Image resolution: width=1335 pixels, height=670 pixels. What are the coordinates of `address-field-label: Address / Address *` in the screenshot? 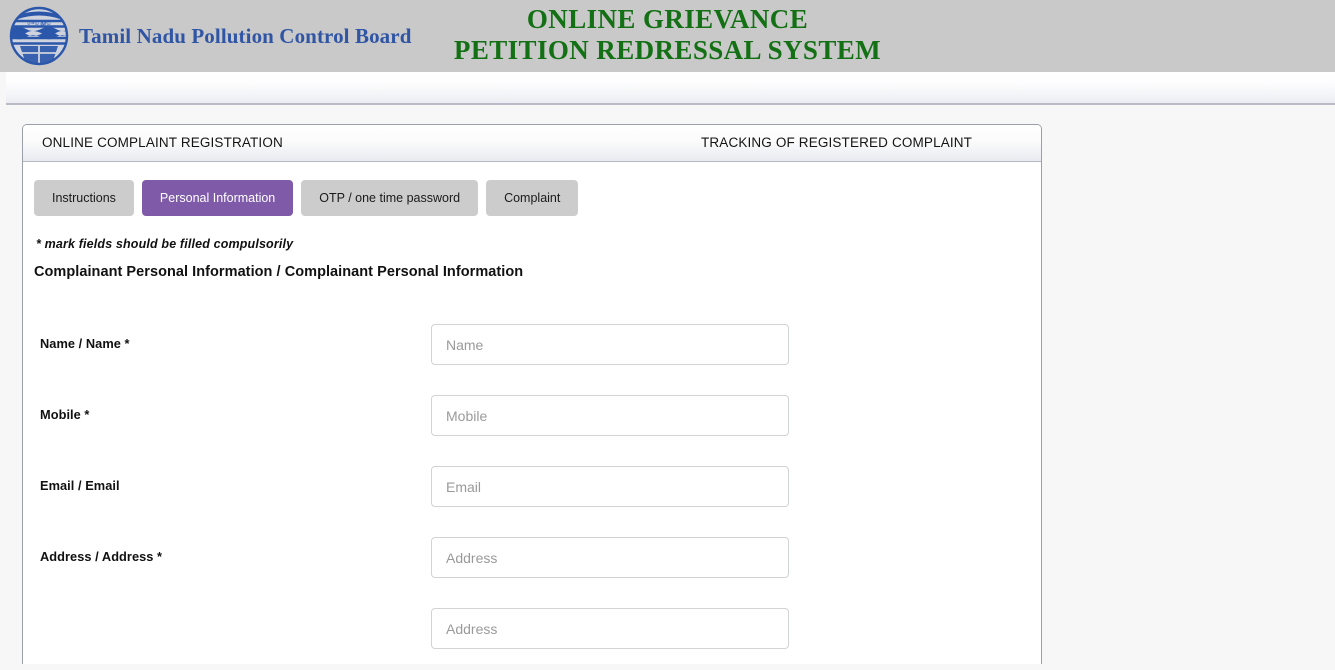 It's located at (101, 556).